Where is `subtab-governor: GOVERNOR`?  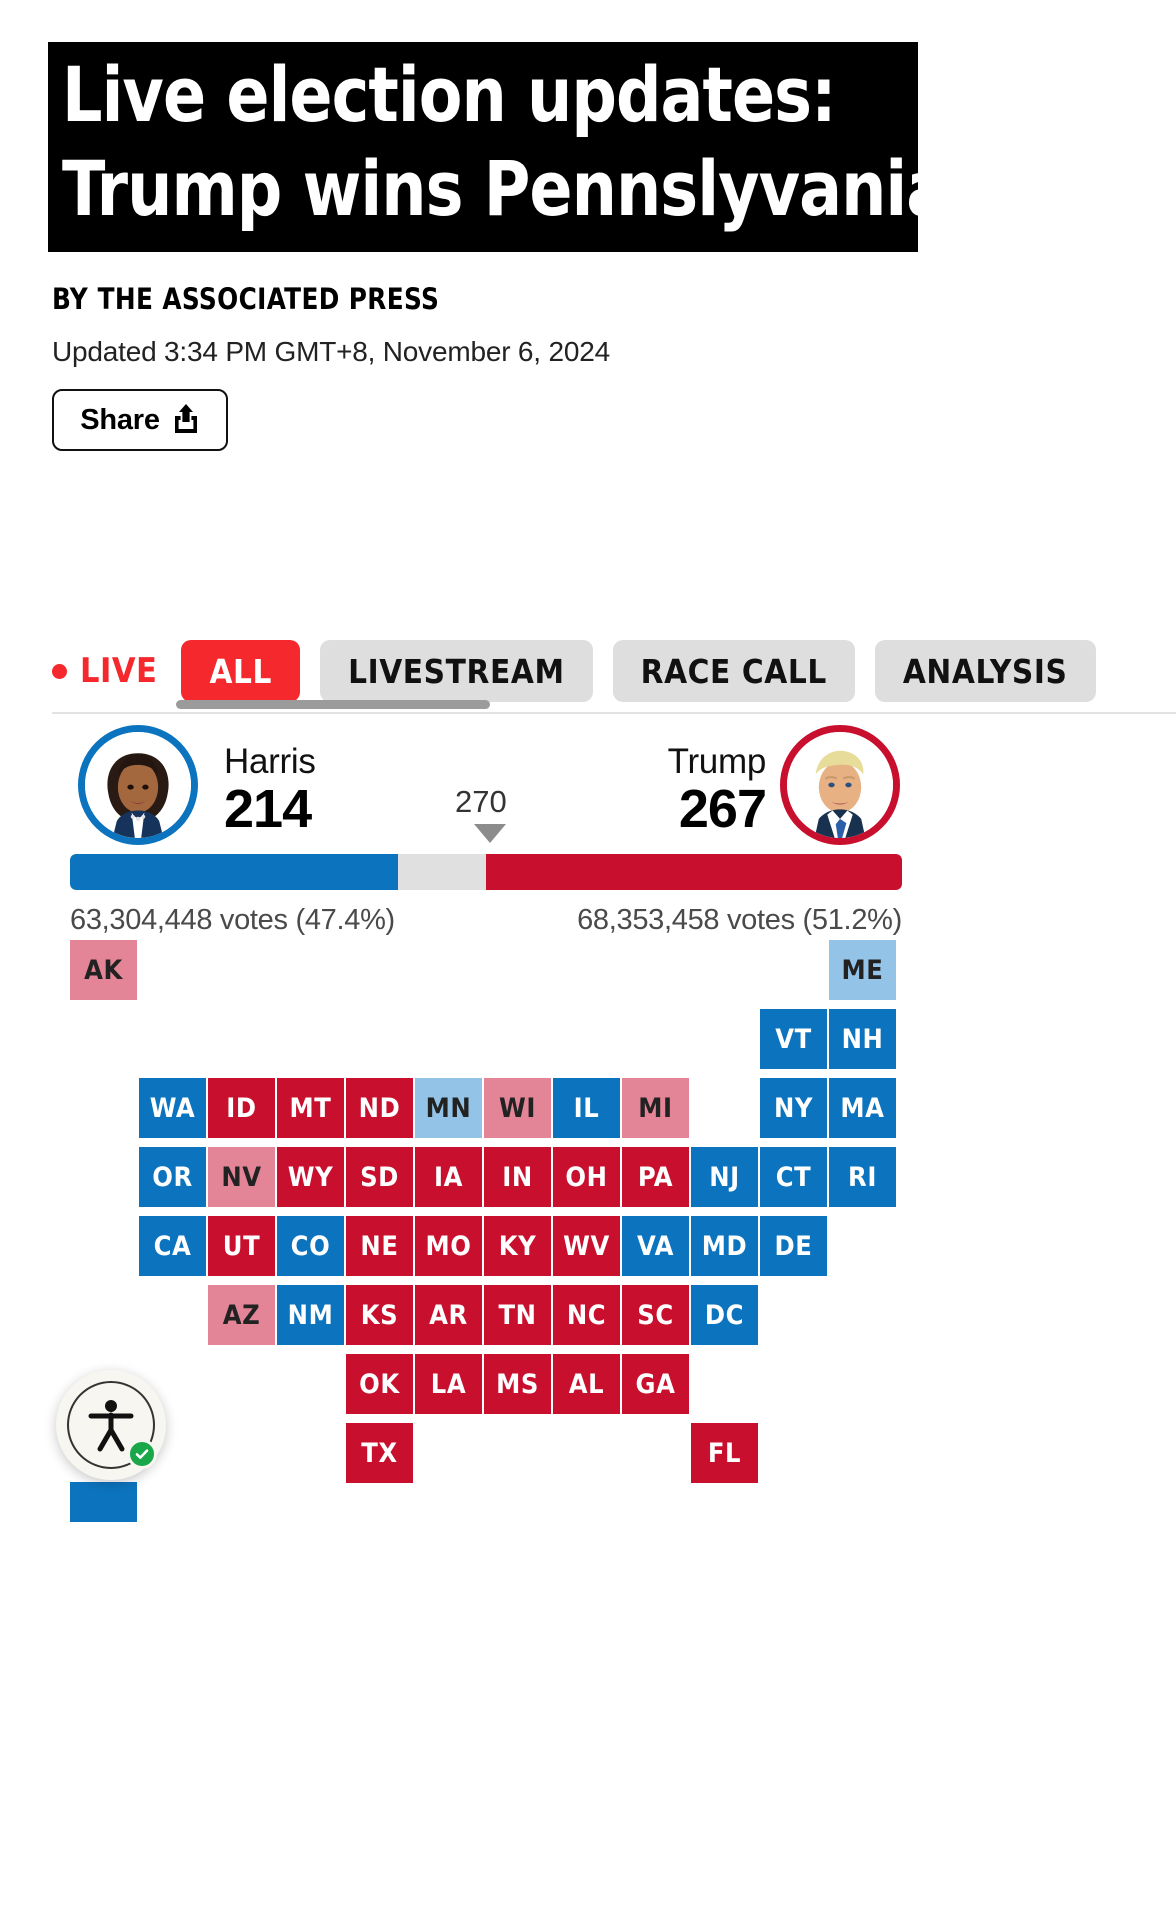 subtab-governor: GOVERNOR is located at coordinates (833, 596).